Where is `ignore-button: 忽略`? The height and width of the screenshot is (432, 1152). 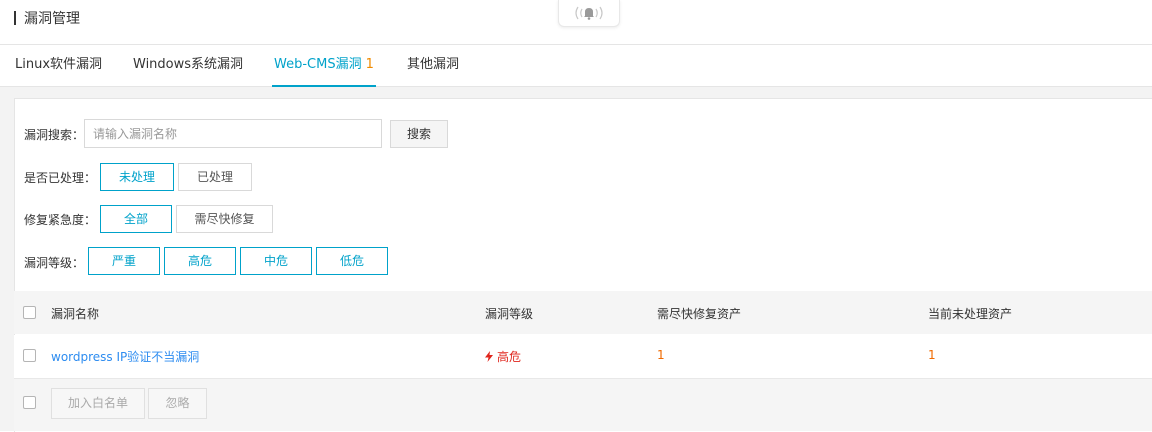
ignore-button: 忽略 is located at coordinates (177, 403).